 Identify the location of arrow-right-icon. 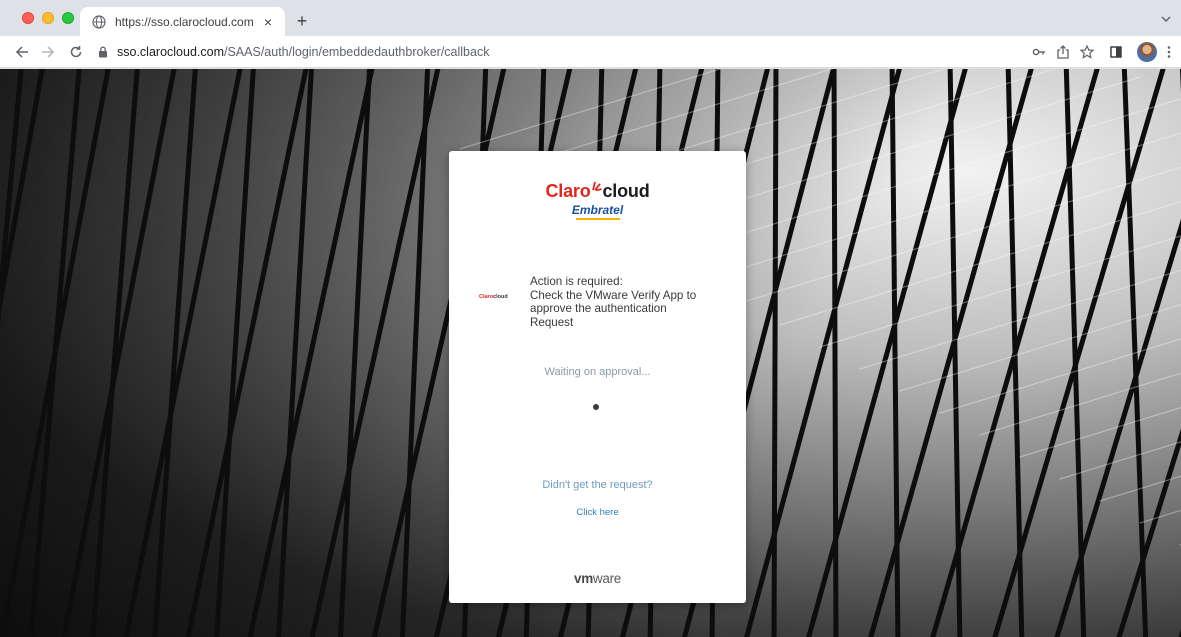
(48, 52).